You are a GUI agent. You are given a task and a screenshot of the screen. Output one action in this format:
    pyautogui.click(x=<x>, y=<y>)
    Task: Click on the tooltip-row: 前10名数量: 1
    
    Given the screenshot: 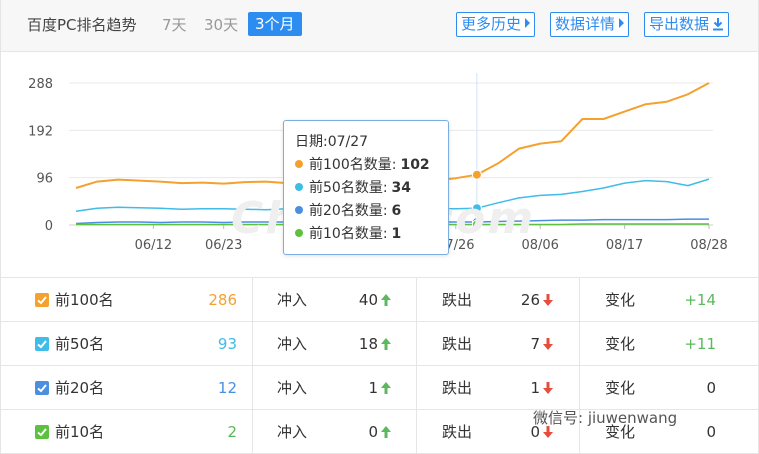 What is the action you would take?
    pyautogui.click(x=371, y=234)
    